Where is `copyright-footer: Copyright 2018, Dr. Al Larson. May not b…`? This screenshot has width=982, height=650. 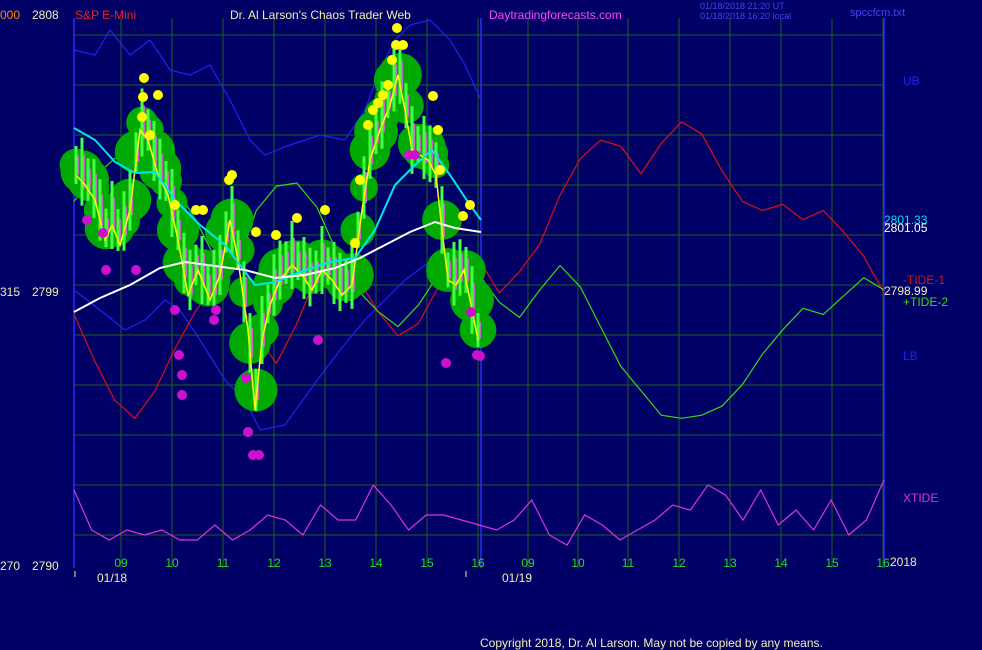
copyright-footer: Copyright 2018, Dr. Al Larson. May not b… is located at coordinates (651, 643).